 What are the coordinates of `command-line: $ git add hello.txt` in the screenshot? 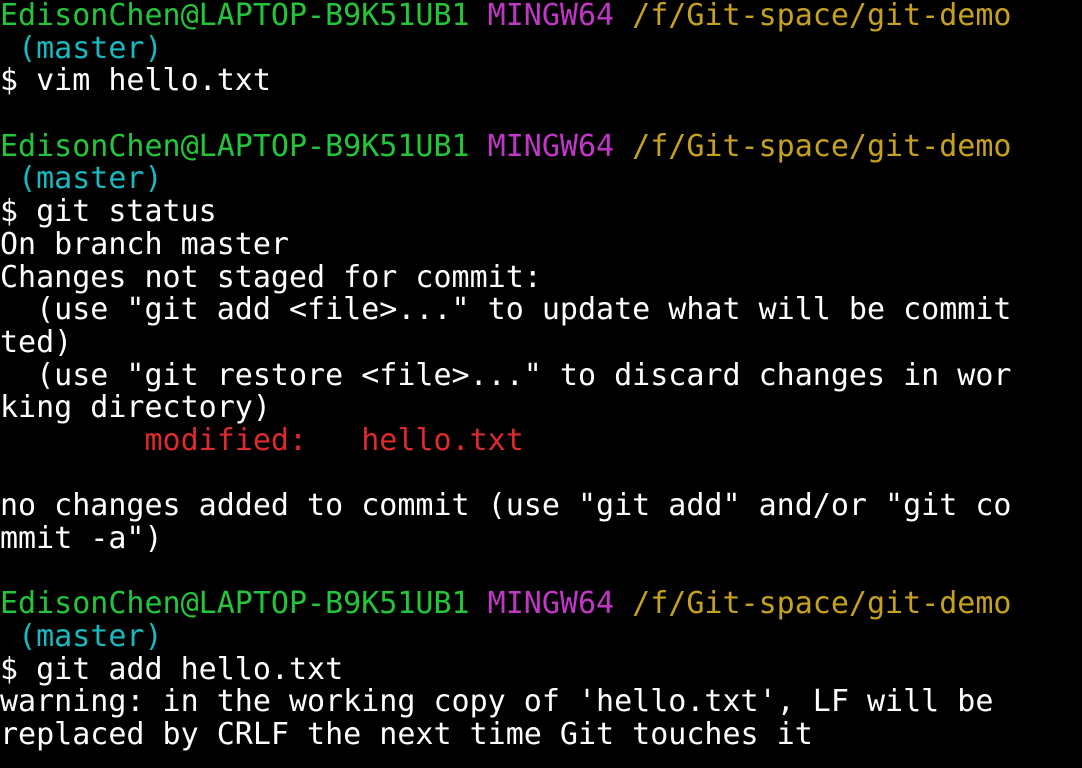 It's located at (172, 670).